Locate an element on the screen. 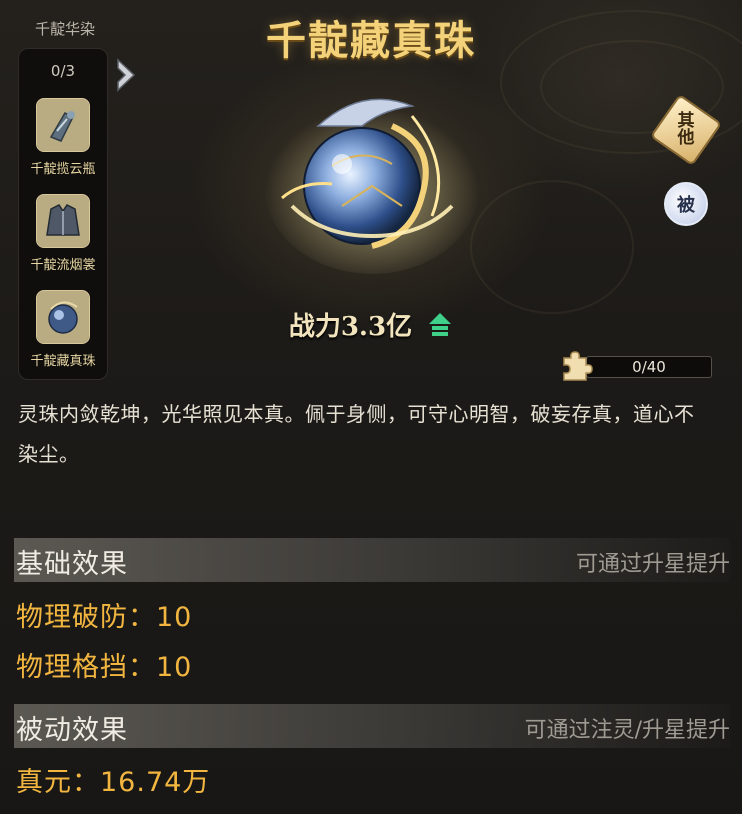  passive-button-label: 被 is located at coordinates (686, 205).